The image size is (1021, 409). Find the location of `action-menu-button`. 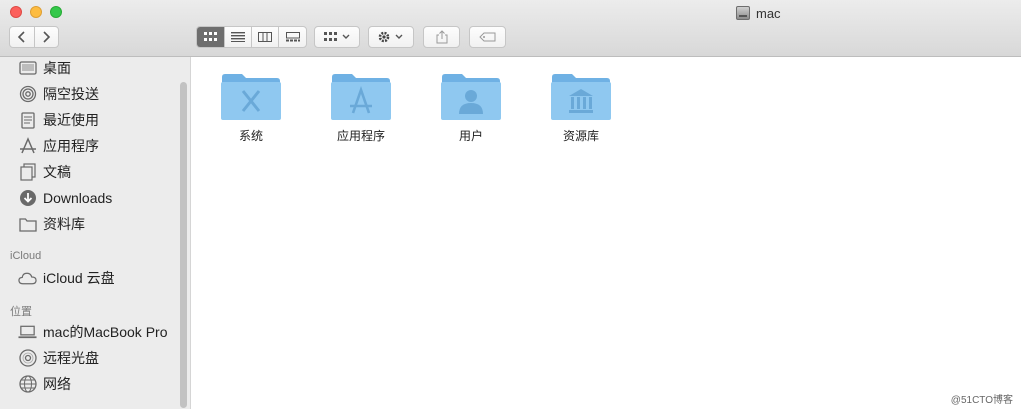

action-menu-button is located at coordinates (391, 37).